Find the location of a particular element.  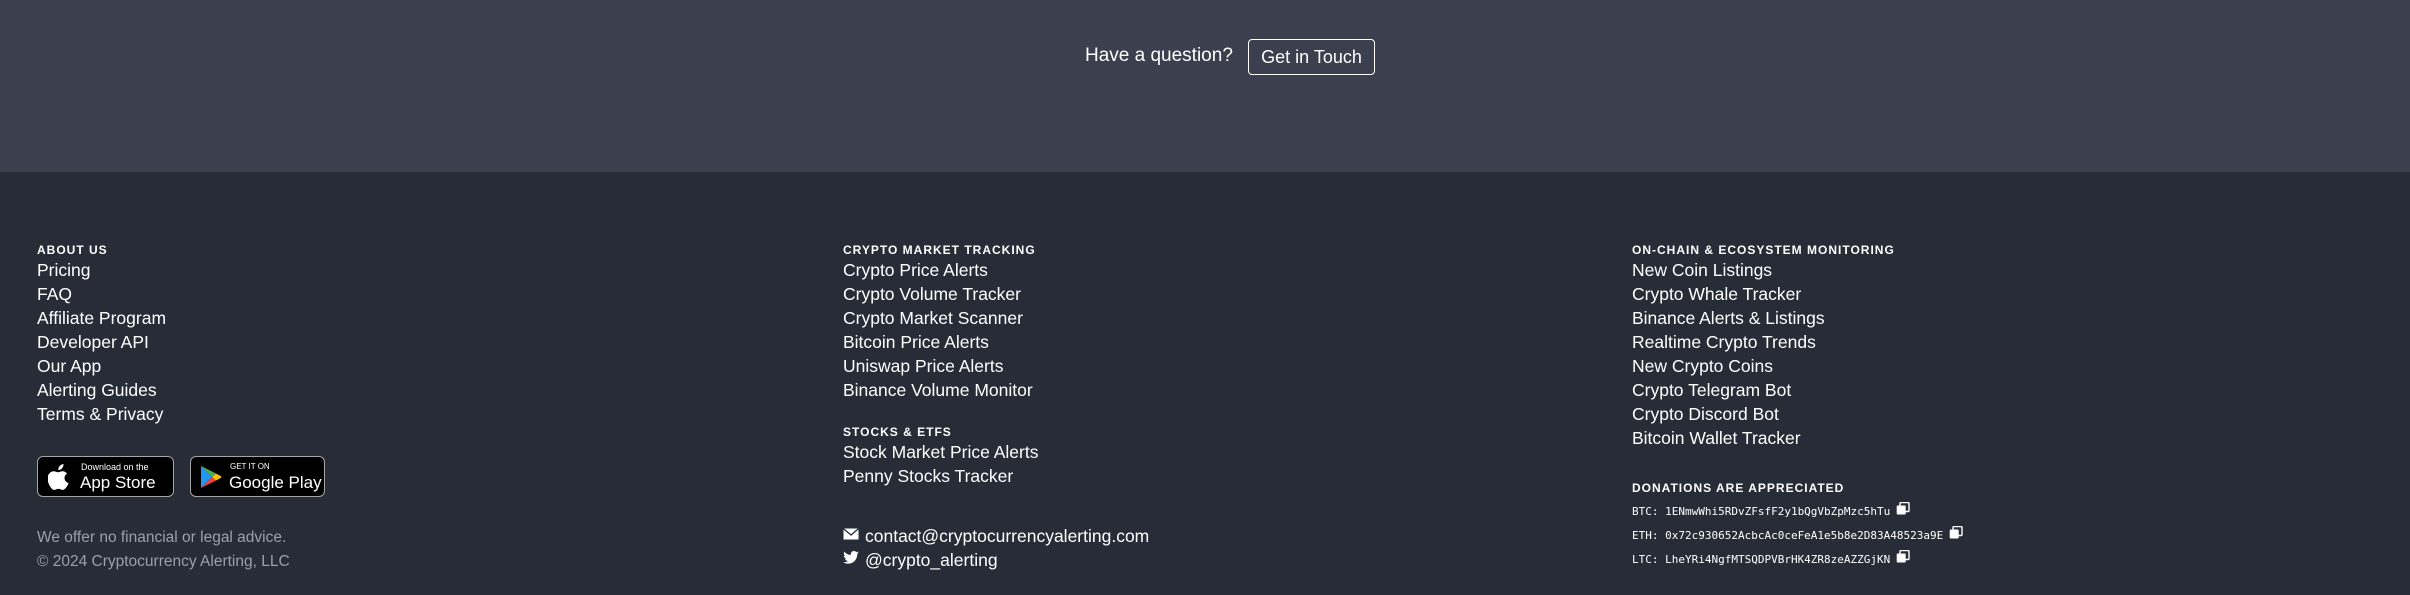

apple-icon is located at coordinates (58, 479).